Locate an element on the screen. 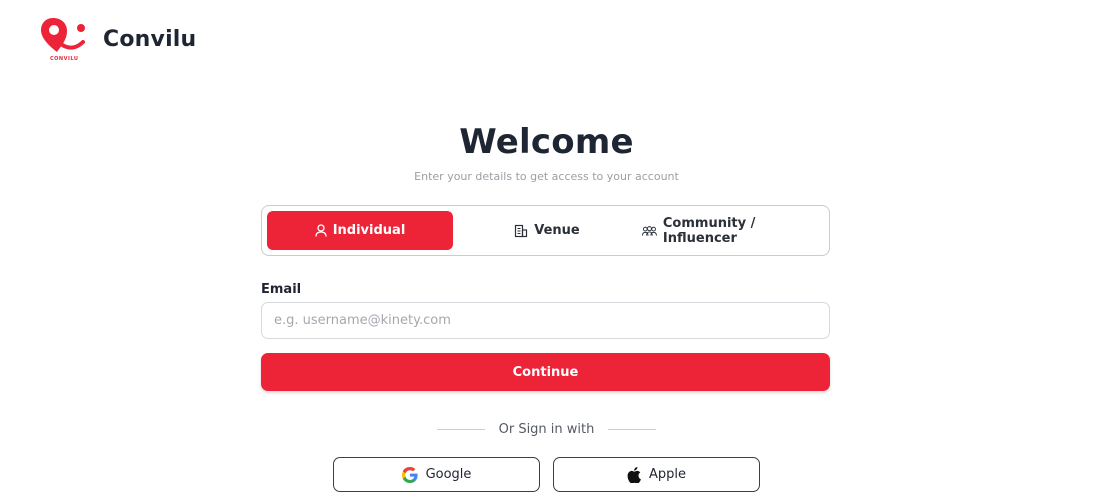 The width and height of the screenshot is (1093, 500). email-field is located at coordinates (545, 320).